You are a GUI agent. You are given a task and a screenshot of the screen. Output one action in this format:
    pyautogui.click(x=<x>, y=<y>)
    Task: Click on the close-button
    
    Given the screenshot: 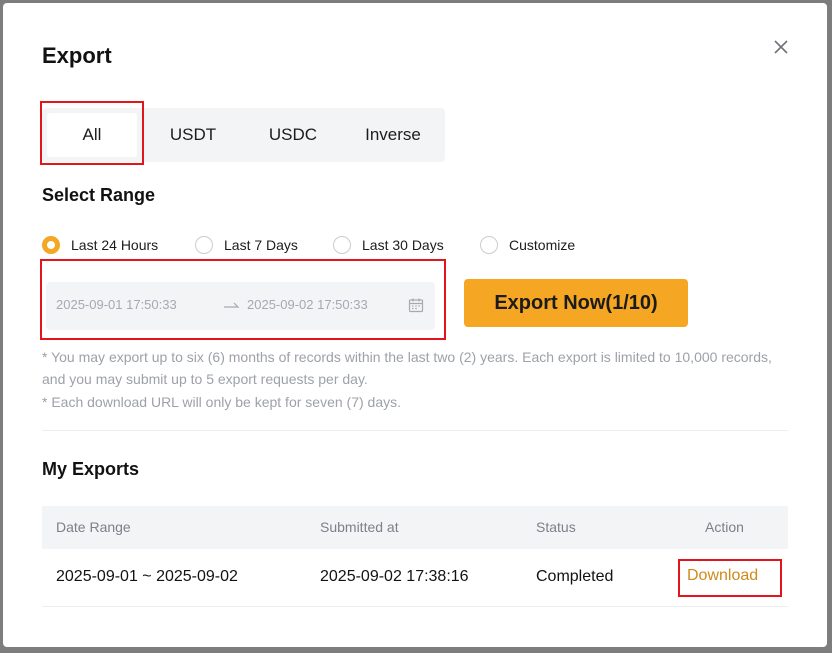 What is the action you would take?
    pyautogui.click(x=781, y=47)
    